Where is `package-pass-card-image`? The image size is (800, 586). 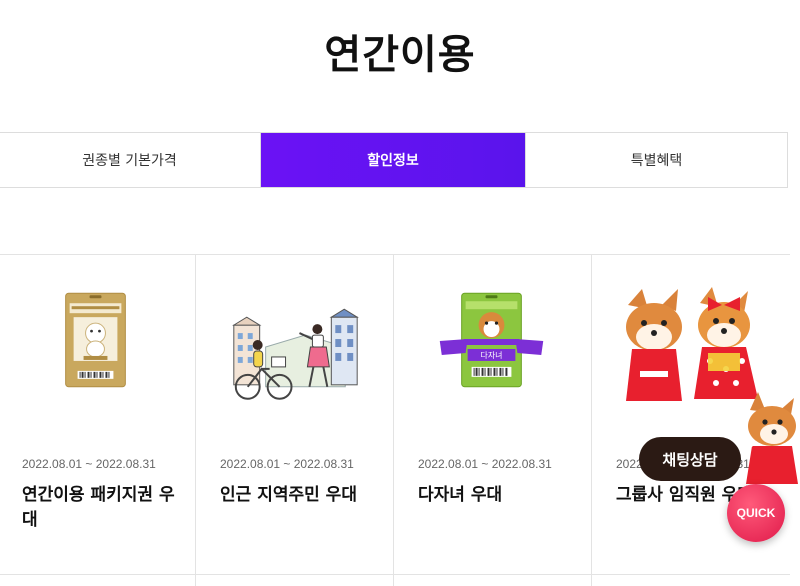
package-pass-card-image is located at coordinates (95, 340).